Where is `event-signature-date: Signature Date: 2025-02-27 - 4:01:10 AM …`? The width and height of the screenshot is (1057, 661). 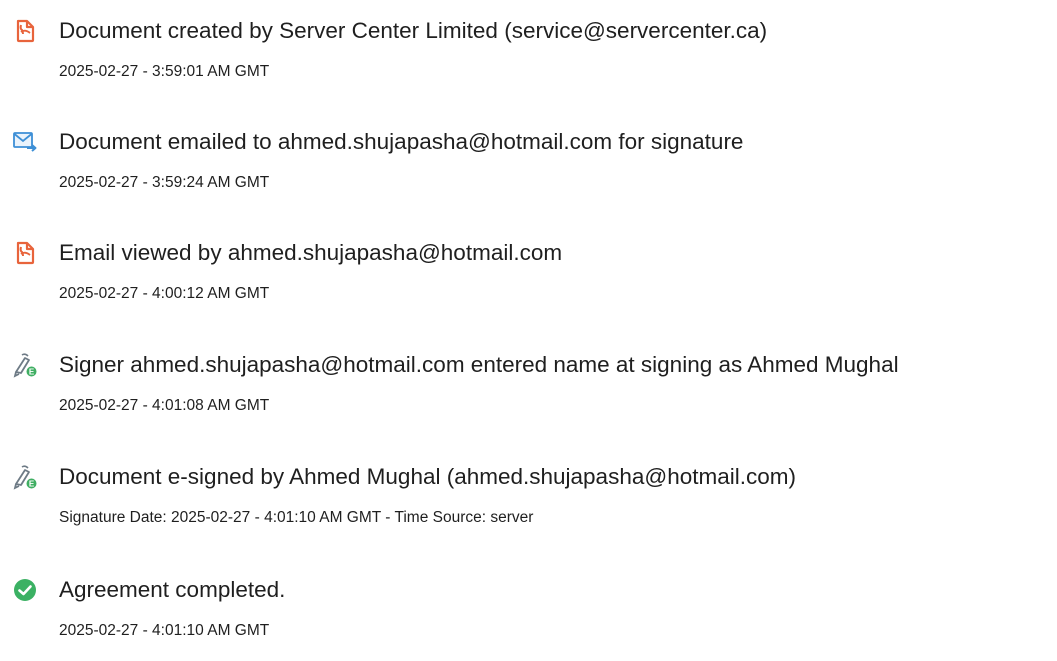 event-signature-date: Signature Date: 2025-02-27 - 4:01:10 AM … is located at coordinates (296, 517).